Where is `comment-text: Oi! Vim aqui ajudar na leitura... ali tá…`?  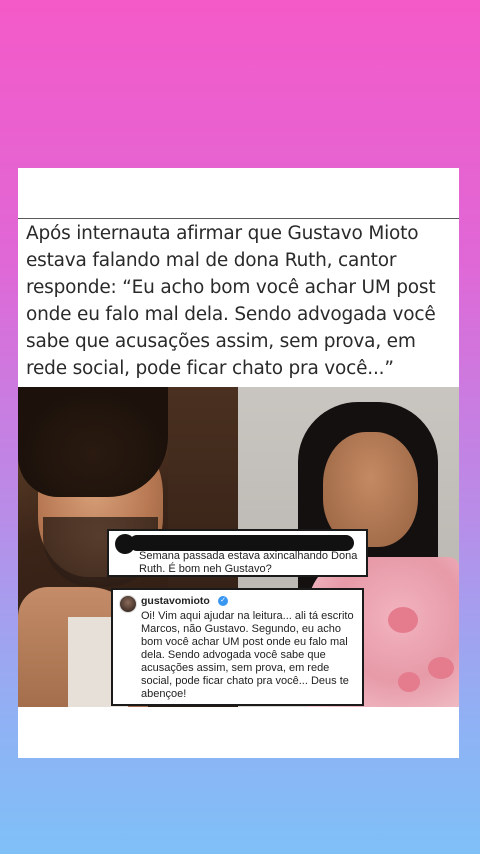 comment-text: Oi! Vim aqui ajudar na leitura... ali tá… is located at coordinates (247, 655).